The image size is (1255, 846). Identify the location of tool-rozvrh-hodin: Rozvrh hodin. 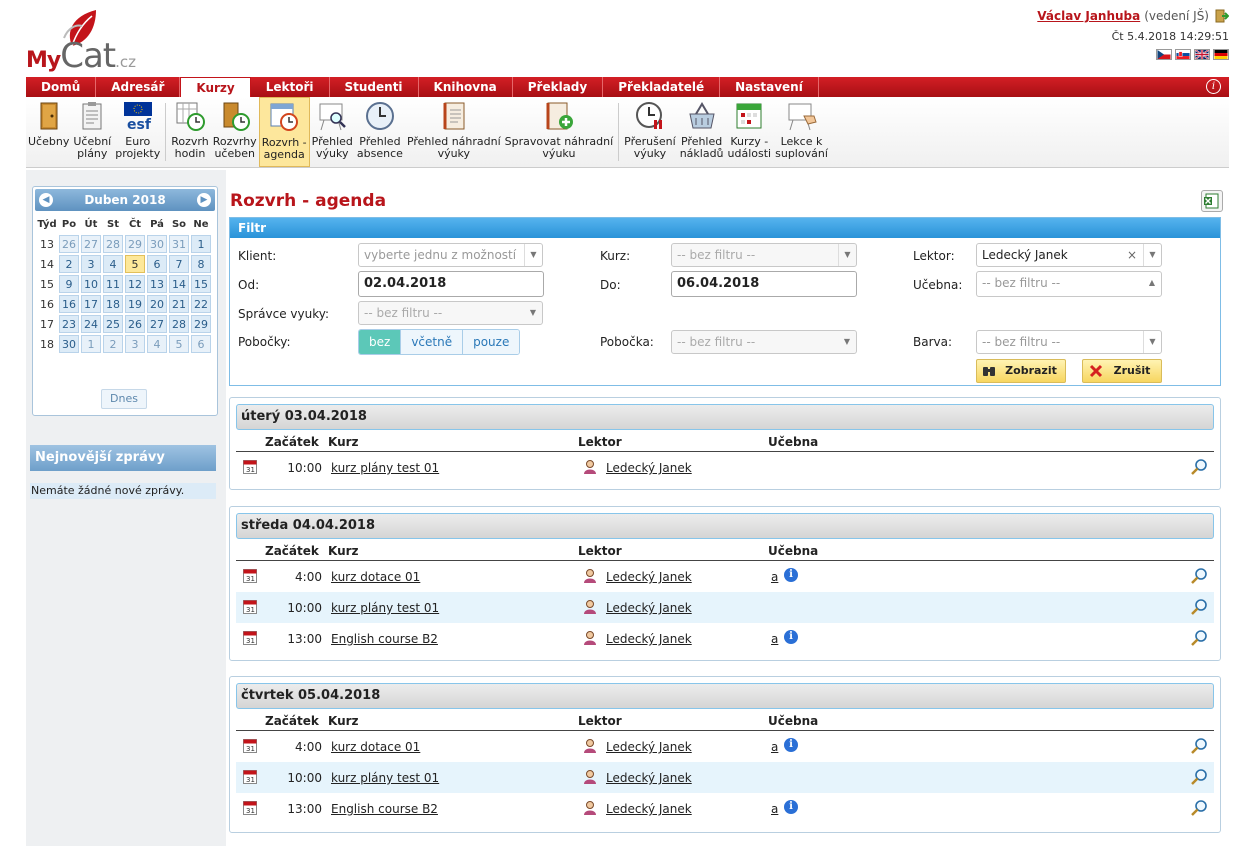
(189, 132).